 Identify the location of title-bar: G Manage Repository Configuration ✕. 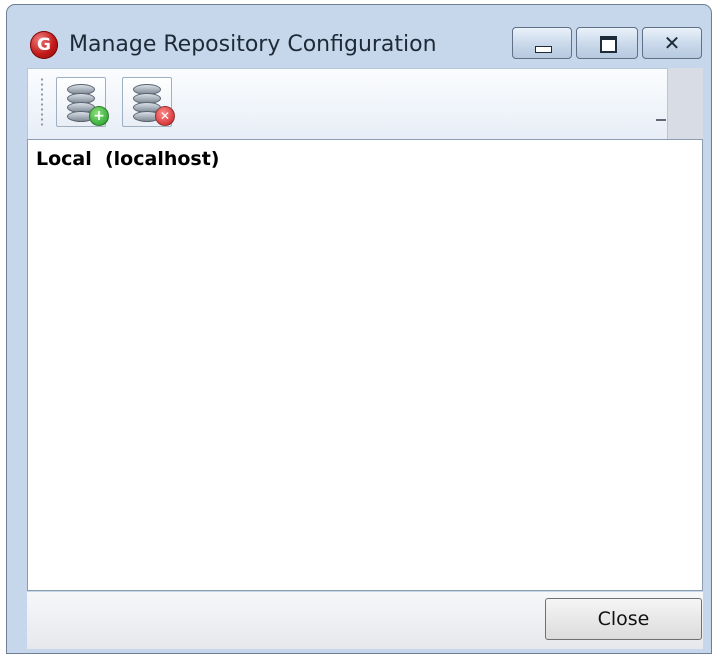
(359, 36).